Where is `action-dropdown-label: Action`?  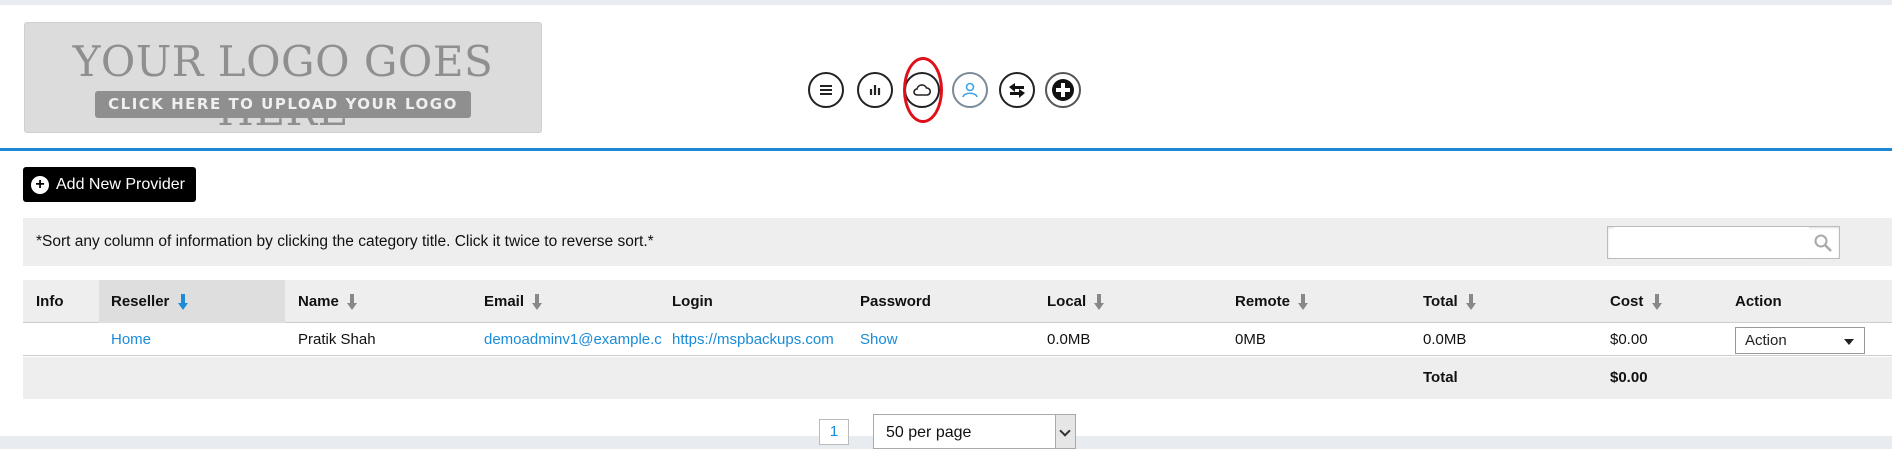
action-dropdown-label: Action is located at coordinates (1766, 340).